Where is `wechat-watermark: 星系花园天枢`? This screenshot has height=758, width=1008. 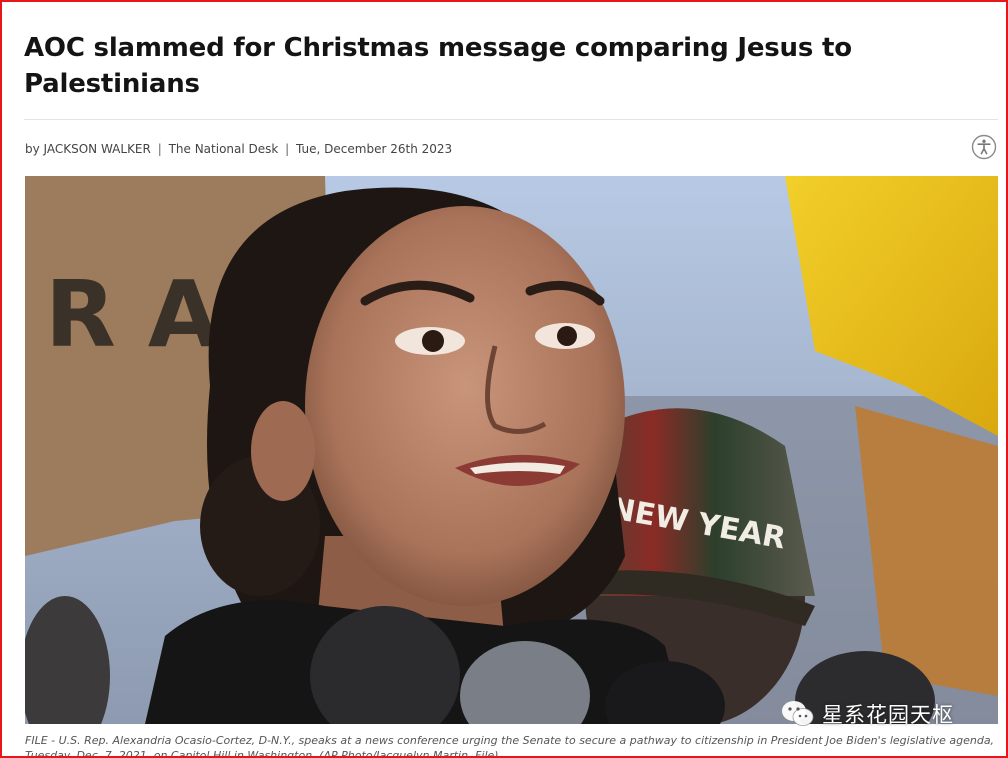
wechat-watermark: 星系花园天枢 is located at coordinates (867, 714).